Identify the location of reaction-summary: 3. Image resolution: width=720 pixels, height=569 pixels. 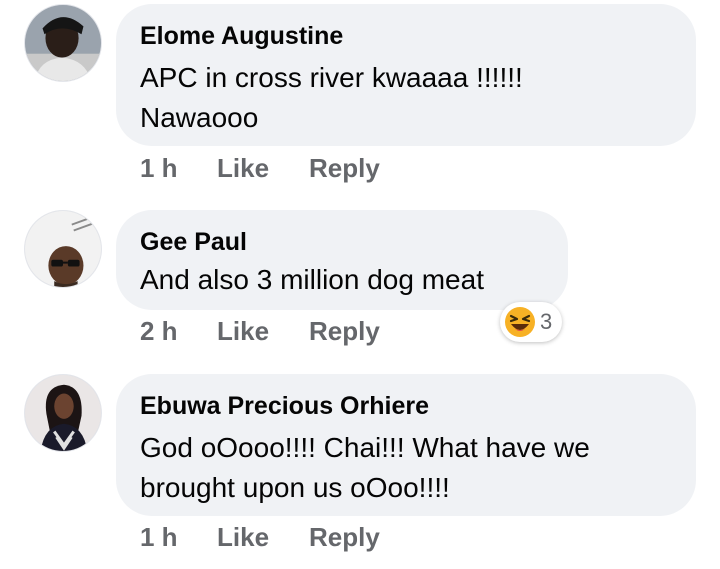
(531, 322).